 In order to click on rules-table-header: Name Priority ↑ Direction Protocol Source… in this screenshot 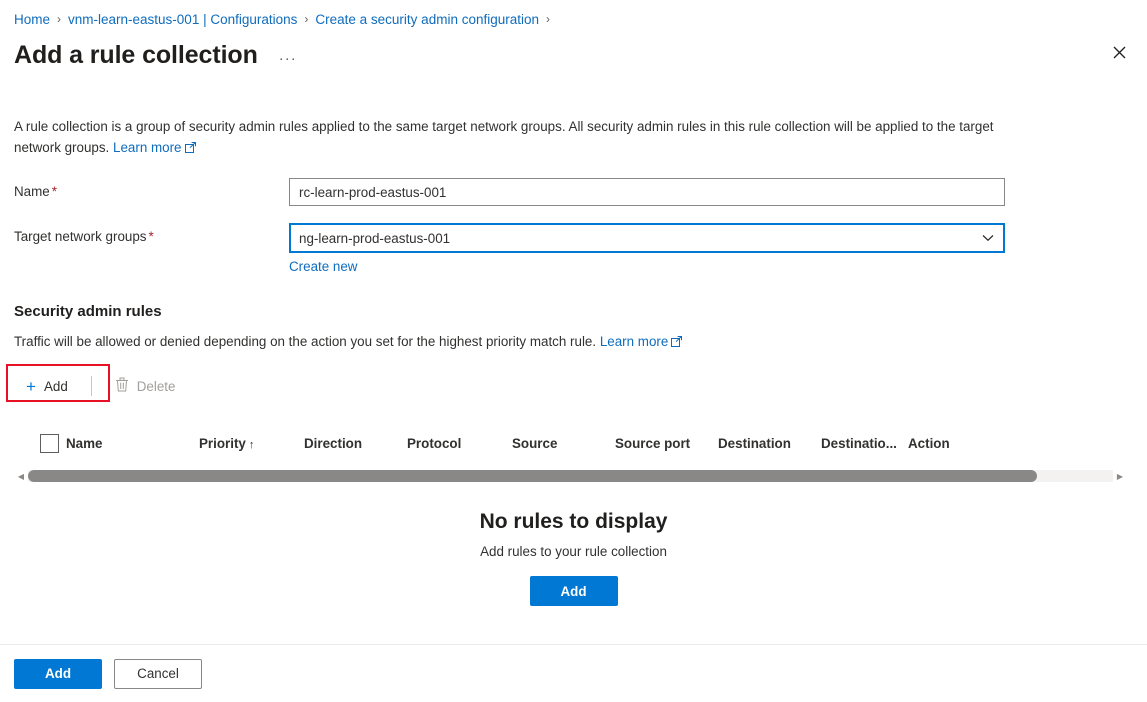, I will do `click(573, 443)`.